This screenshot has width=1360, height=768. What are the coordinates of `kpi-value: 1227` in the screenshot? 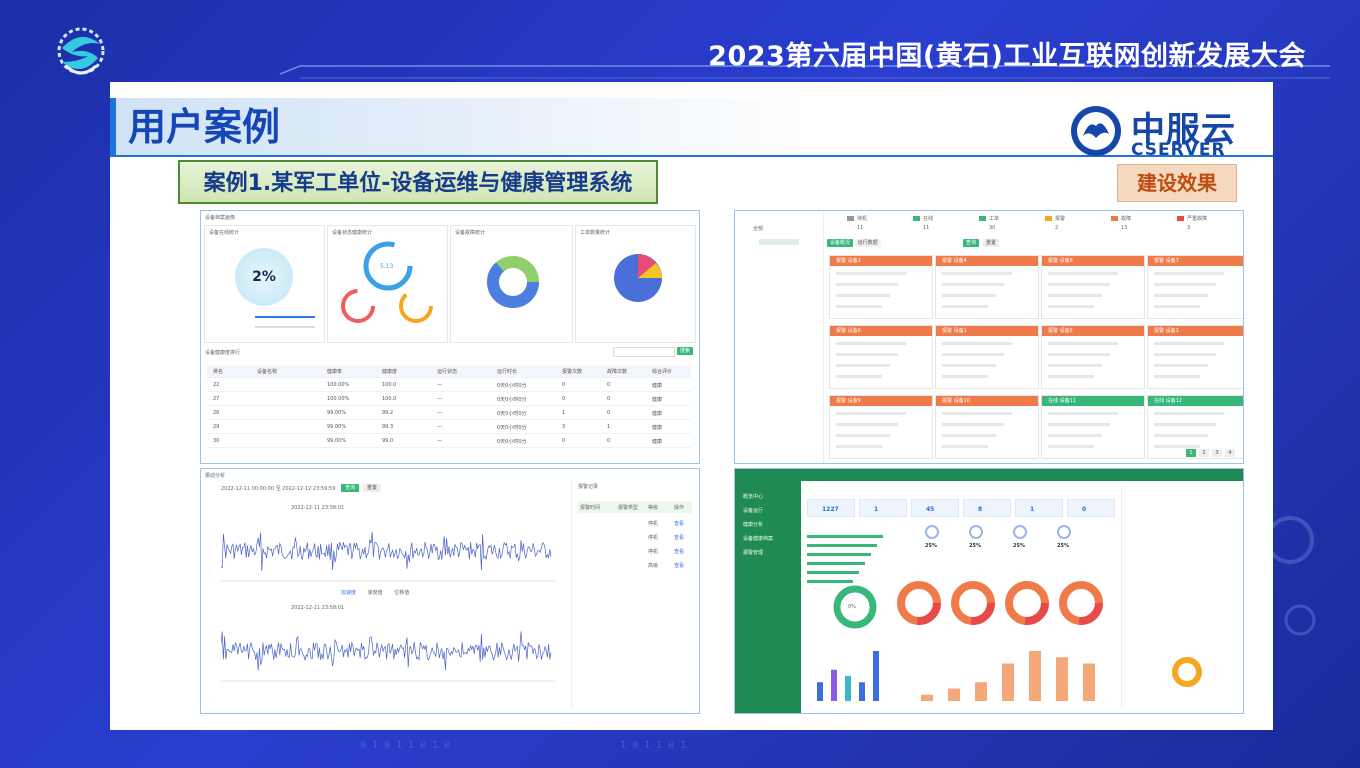 It's located at (830, 509).